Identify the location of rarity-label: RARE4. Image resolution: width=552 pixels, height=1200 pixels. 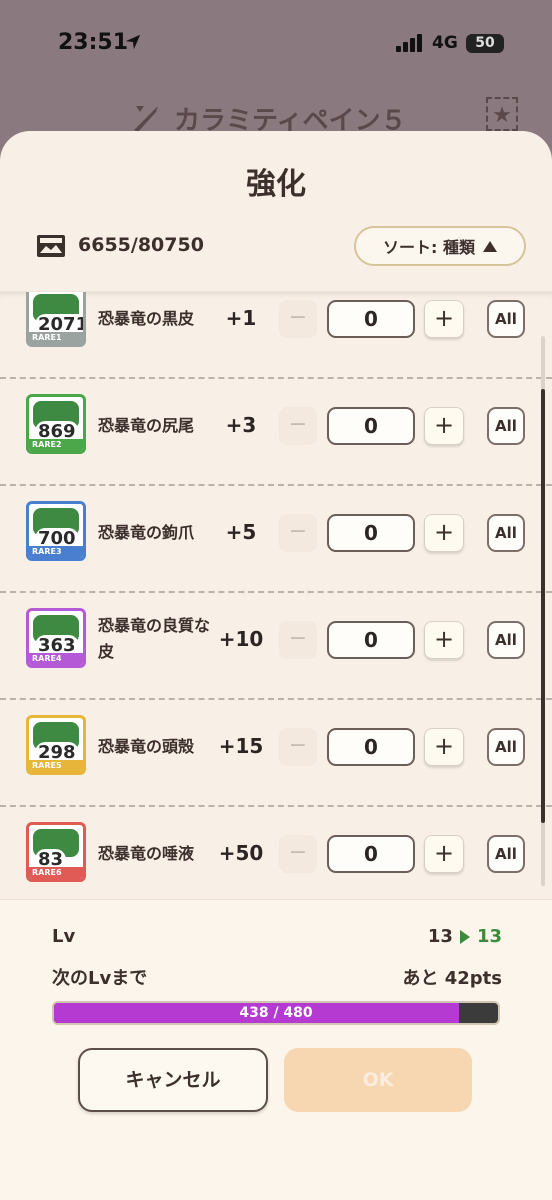
(56, 659).